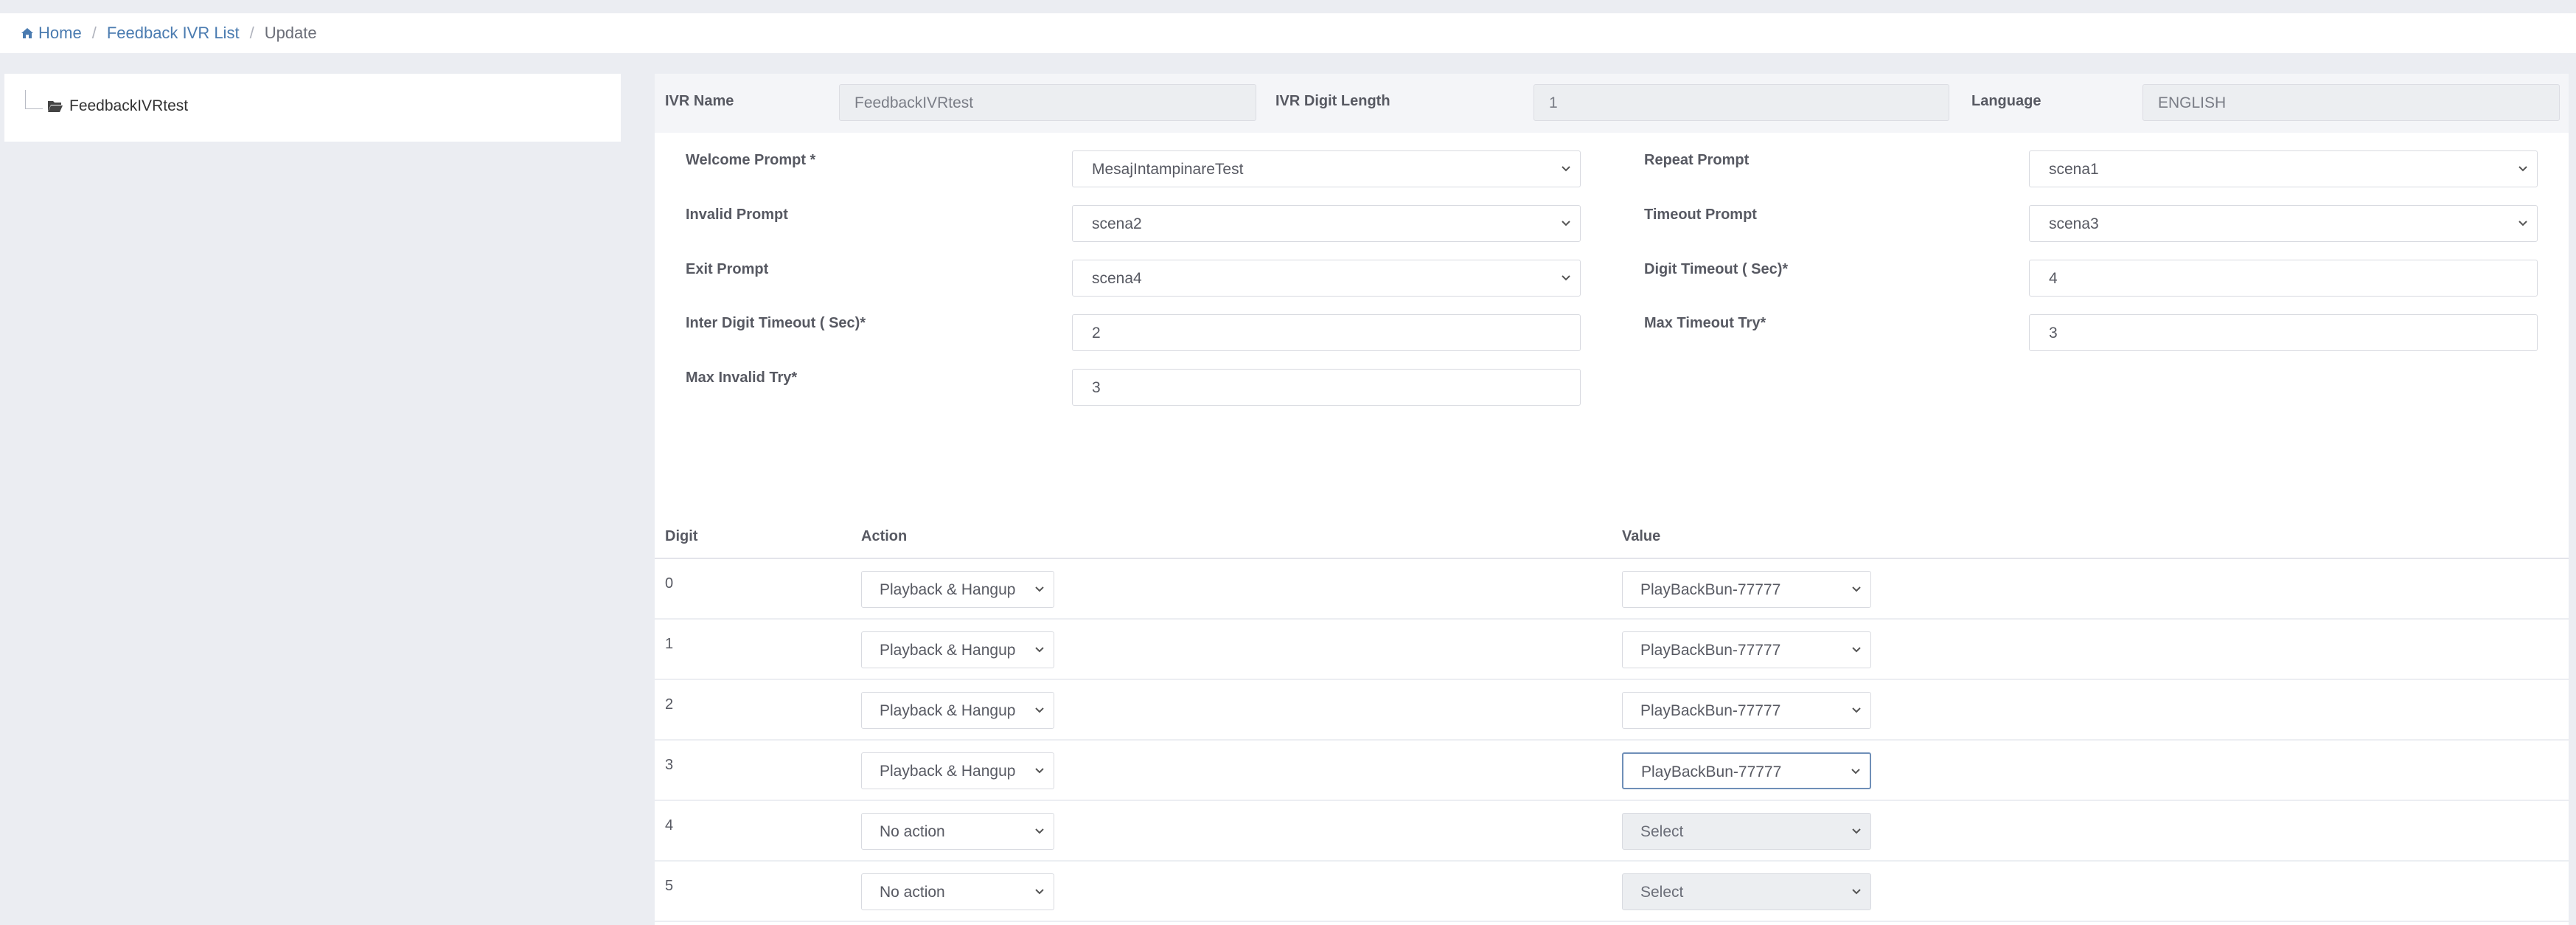 This screenshot has height=925, width=2576. What do you see at coordinates (885, 536) in the screenshot?
I see `action-column-header: Action` at bounding box center [885, 536].